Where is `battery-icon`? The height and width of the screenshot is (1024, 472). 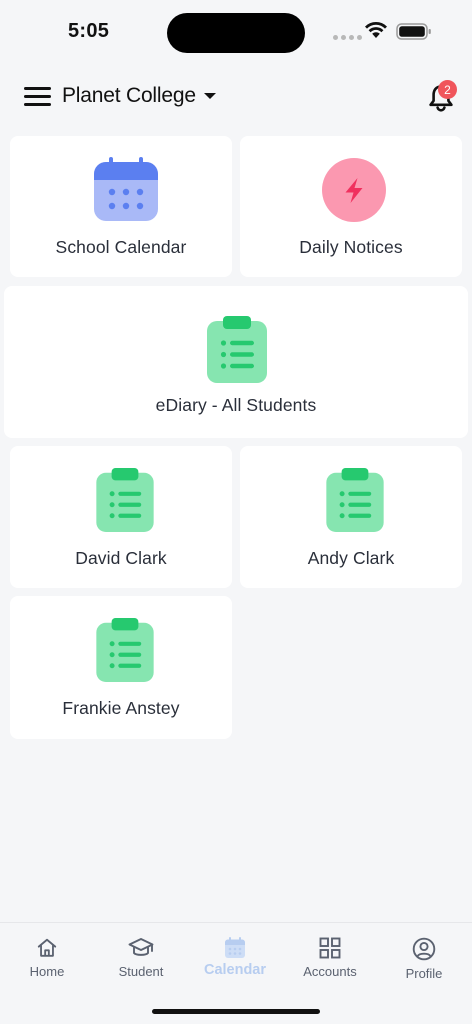 battery-icon is located at coordinates (413, 31).